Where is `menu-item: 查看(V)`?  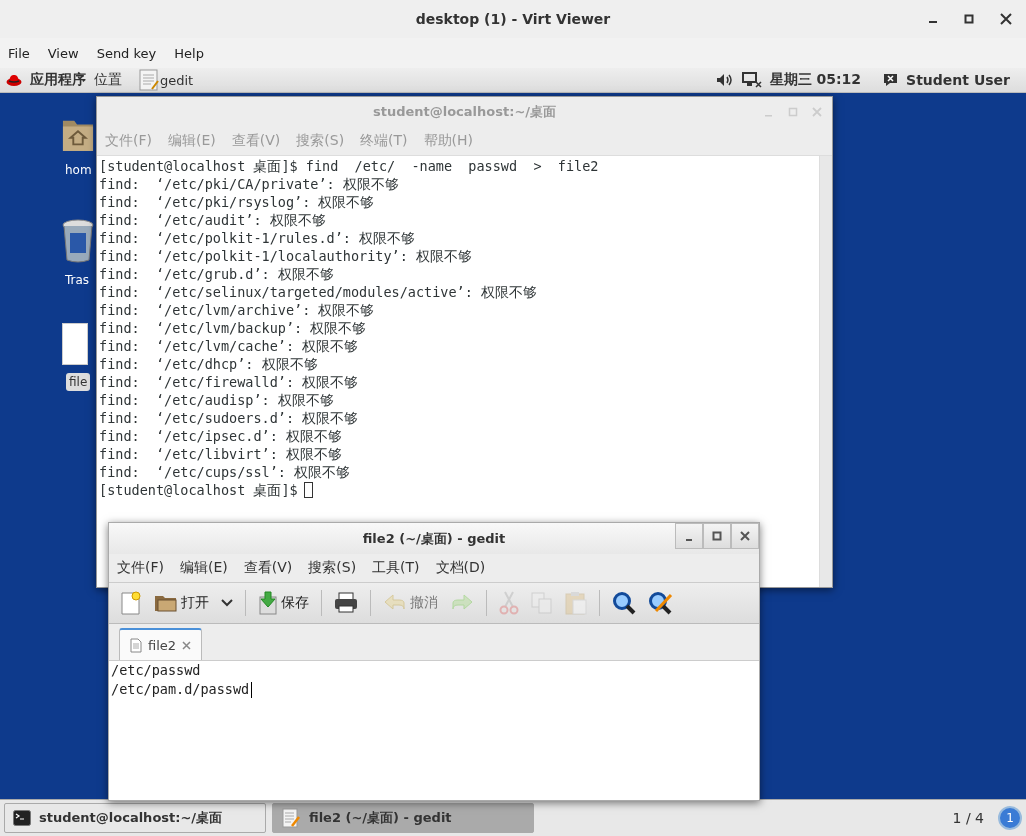
menu-item: 查看(V) is located at coordinates (268, 568).